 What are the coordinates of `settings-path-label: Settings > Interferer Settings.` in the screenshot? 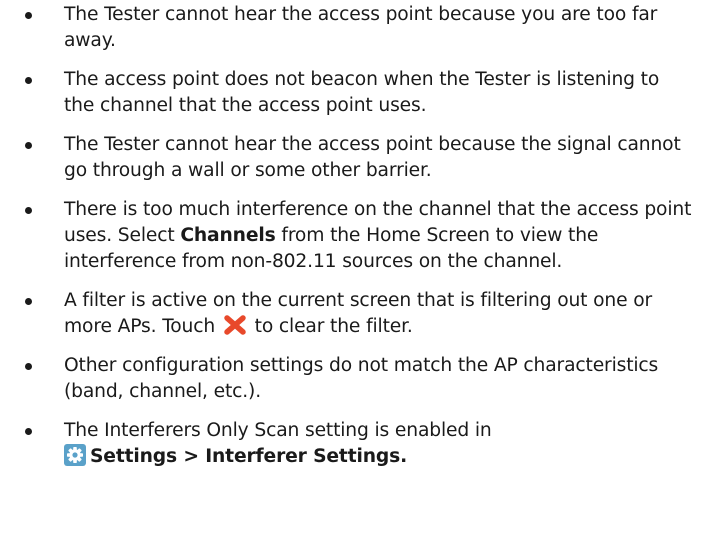 It's located at (249, 456).